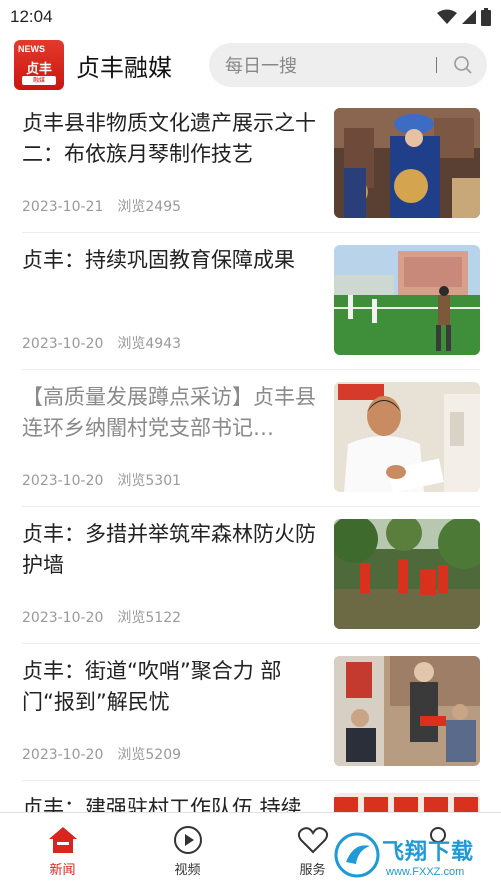  What do you see at coordinates (436, 65) in the screenshot?
I see `search-divider` at bounding box center [436, 65].